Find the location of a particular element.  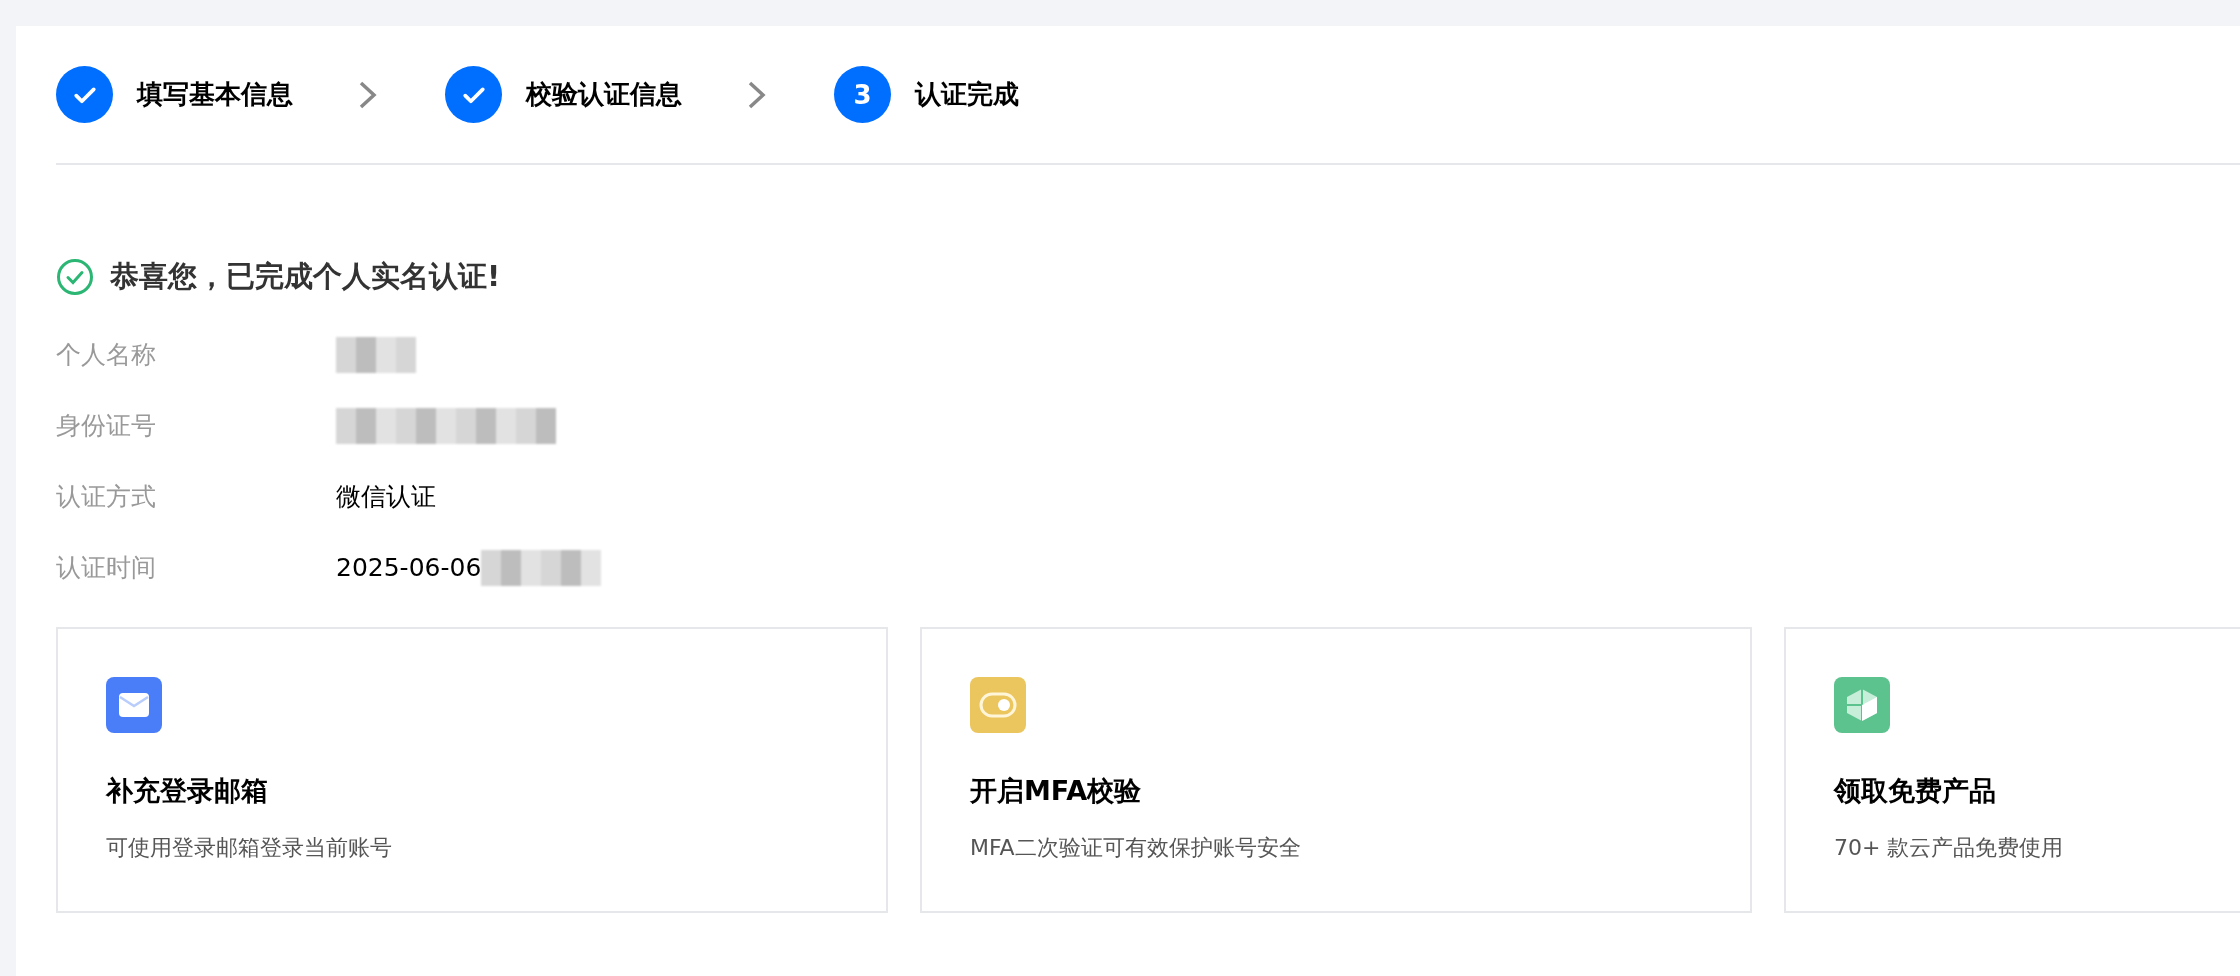

feature-card: 补充登录邮箱 可使用登录邮箱登录当前账号 is located at coordinates (472, 770).